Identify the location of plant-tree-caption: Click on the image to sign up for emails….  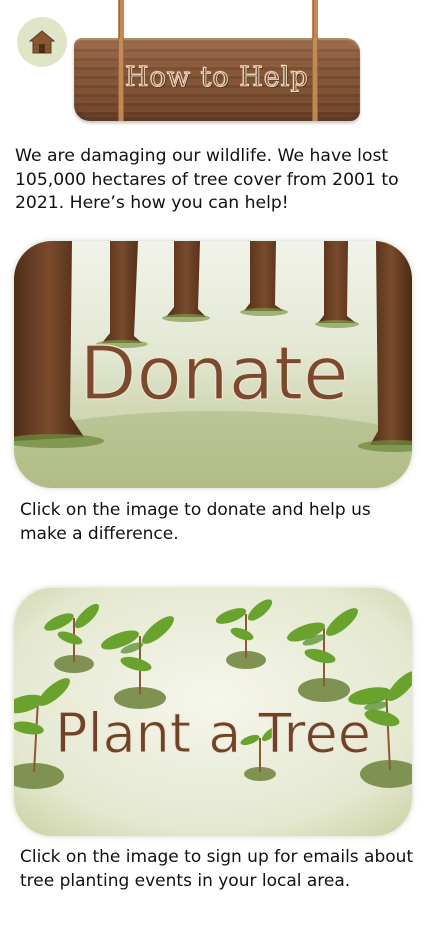
(217, 869).